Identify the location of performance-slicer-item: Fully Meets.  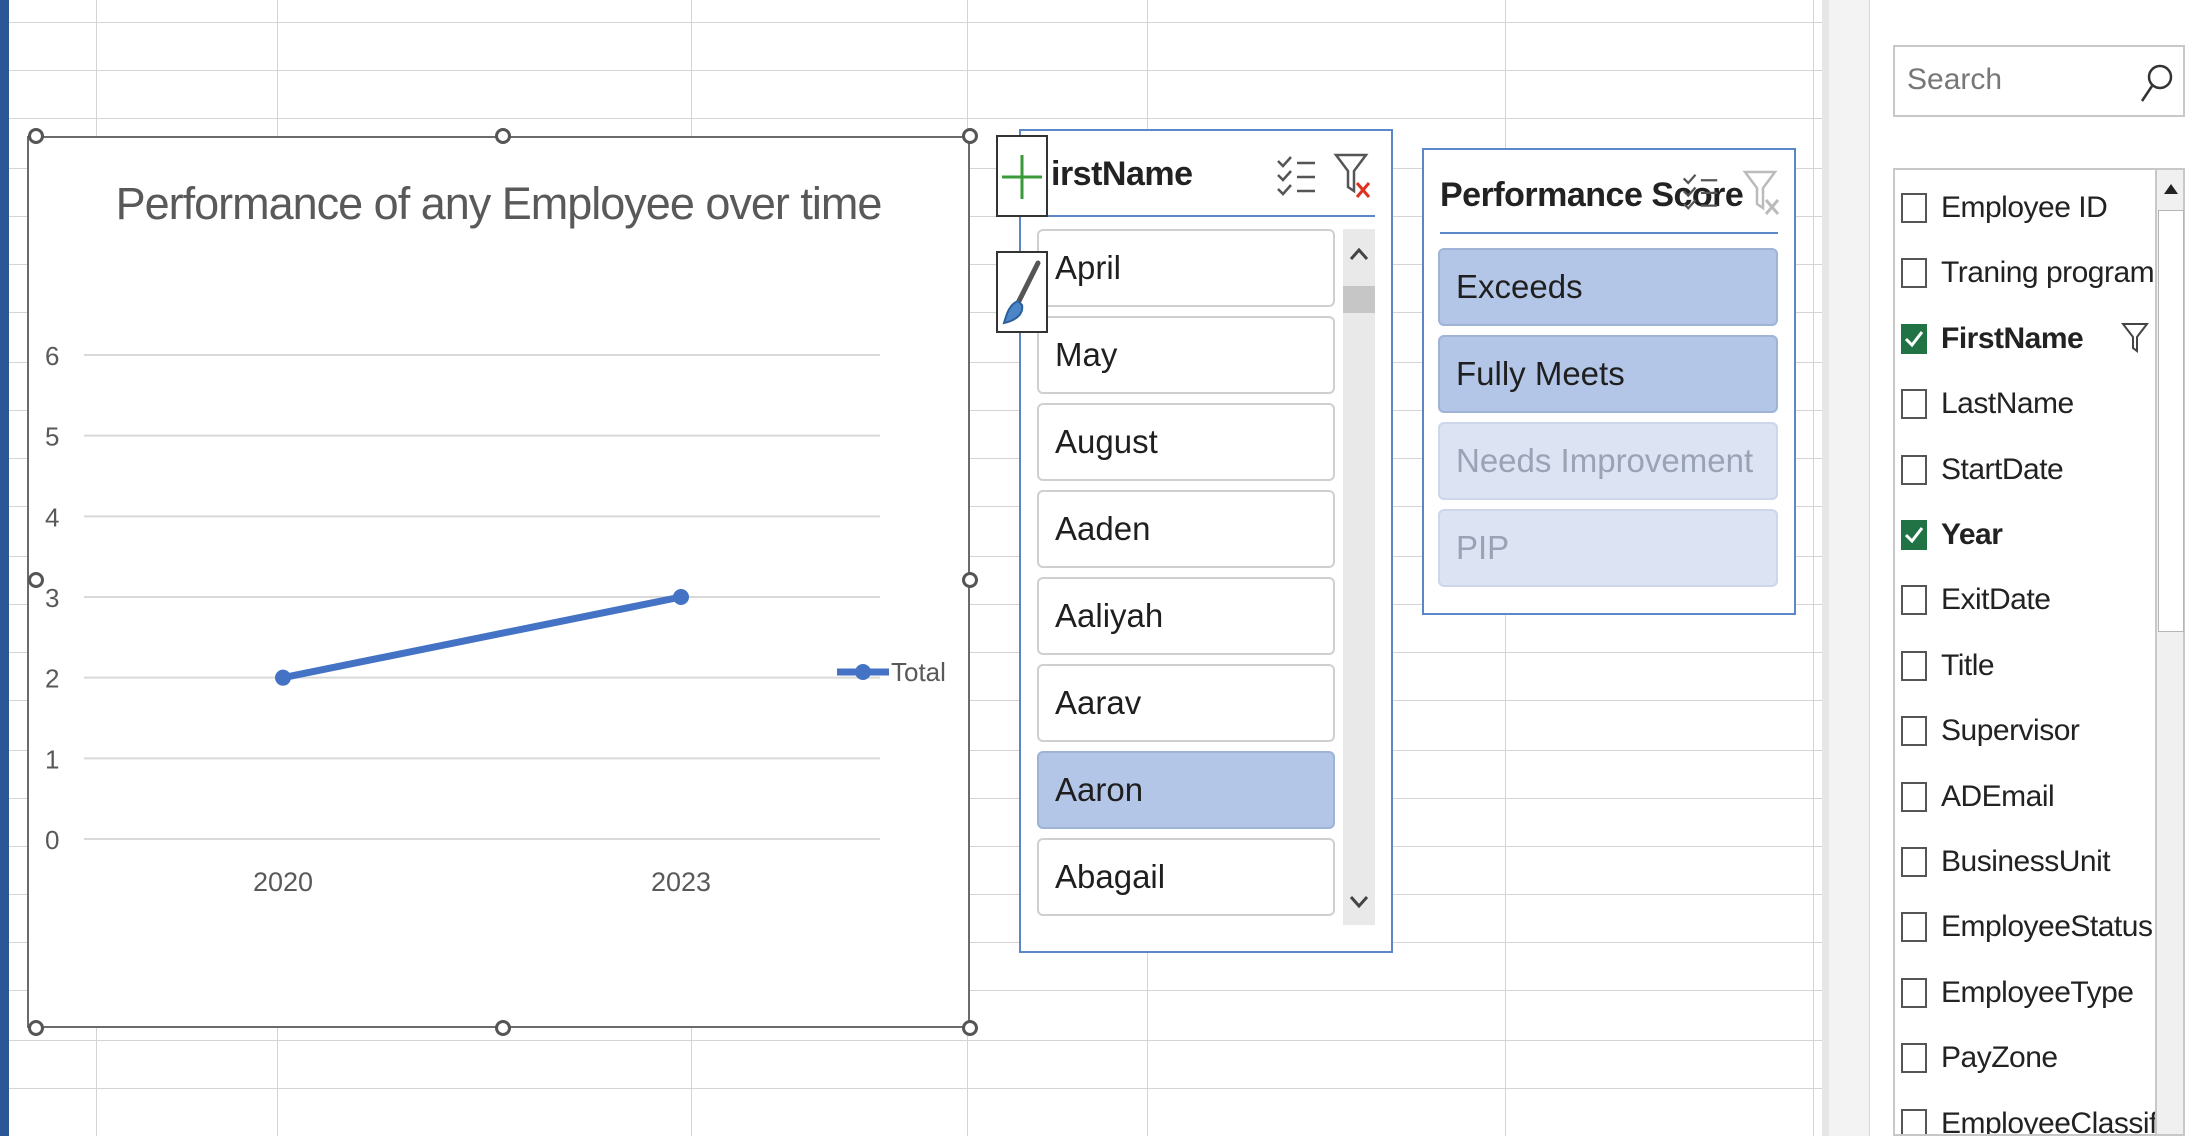
(1608, 374).